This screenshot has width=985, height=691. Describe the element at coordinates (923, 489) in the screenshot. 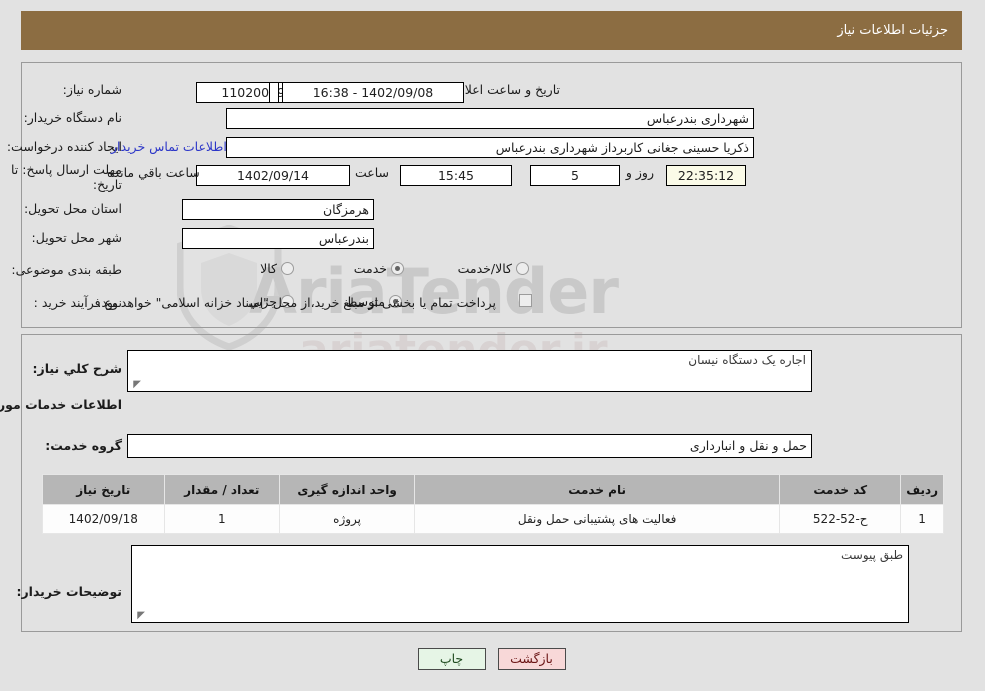

I see `col-header-radif: ردیف` at that location.